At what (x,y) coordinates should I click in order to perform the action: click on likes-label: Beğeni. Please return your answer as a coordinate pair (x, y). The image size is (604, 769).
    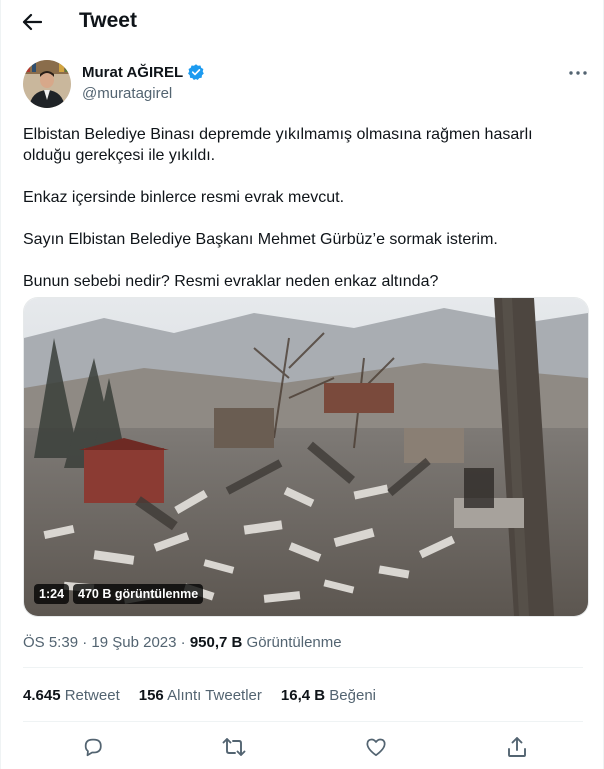
    Looking at the image, I should click on (352, 695).